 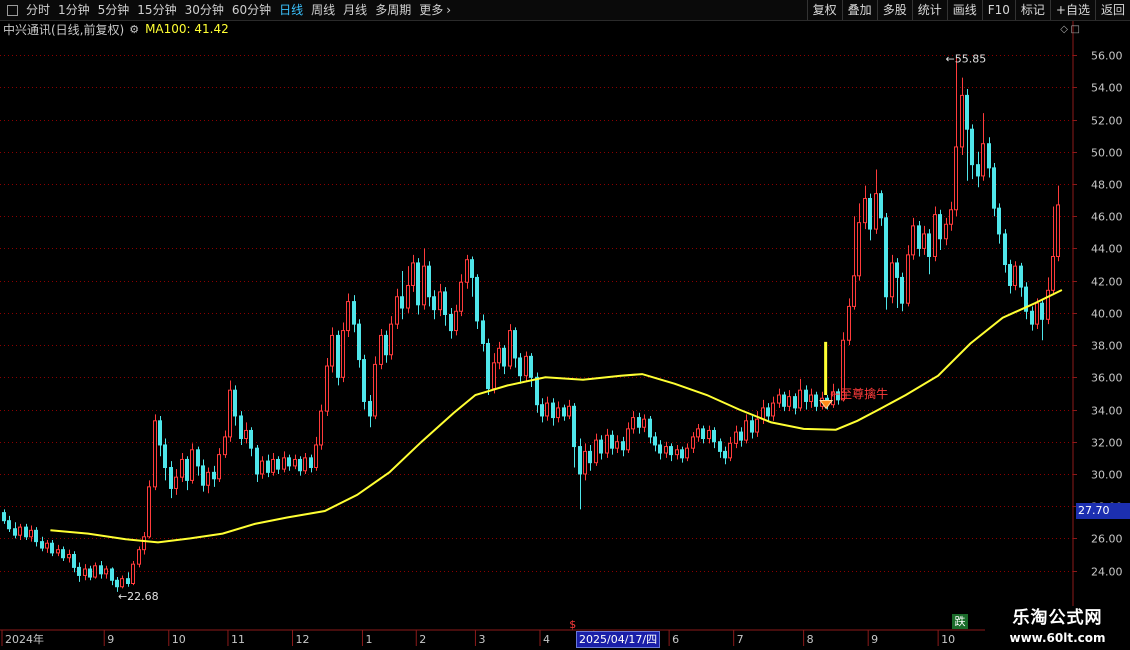 I want to click on period-tab-7: 周线, so click(x=323, y=10).